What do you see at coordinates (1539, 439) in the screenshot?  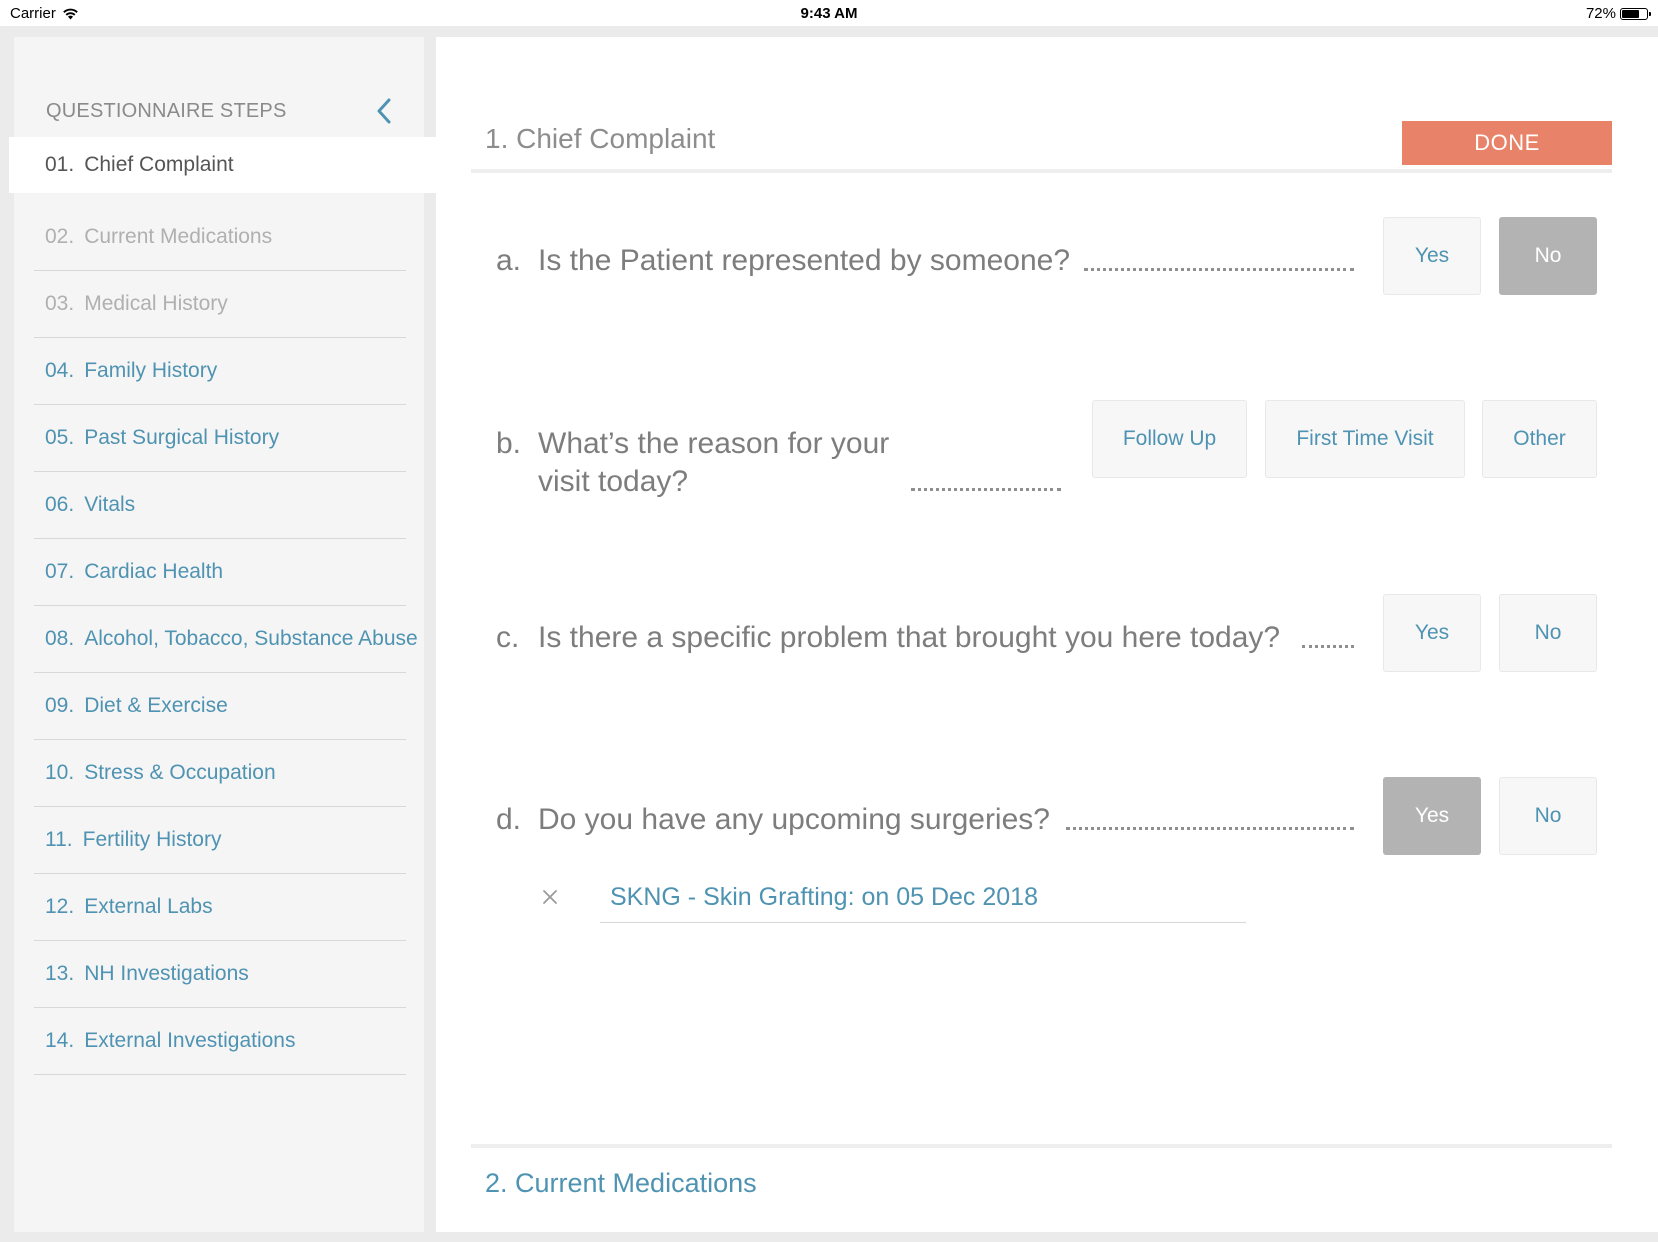 I see `question-b-other: Other` at bounding box center [1539, 439].